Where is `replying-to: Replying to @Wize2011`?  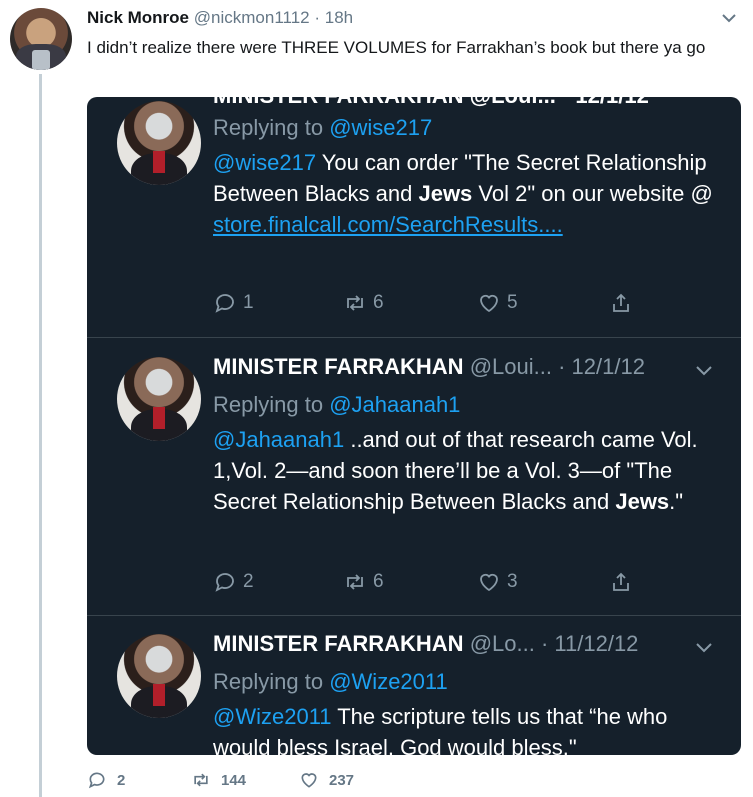
replying-to: Replying to @Wize2011 is located at coordinates (330, 681).